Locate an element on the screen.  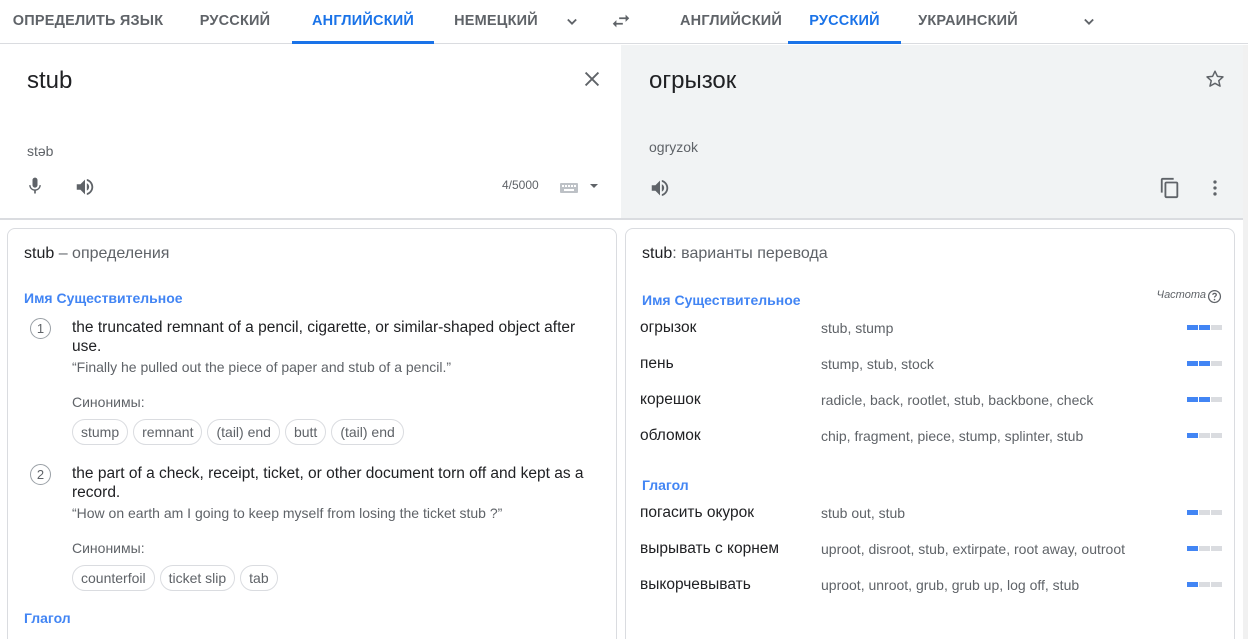
swap-languages-button is located at coordinates (621, 21).